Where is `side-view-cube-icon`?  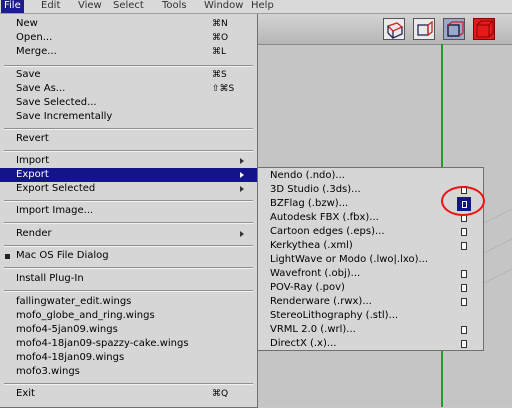 side-view-cube-icon is located at coordinates (424, 29).